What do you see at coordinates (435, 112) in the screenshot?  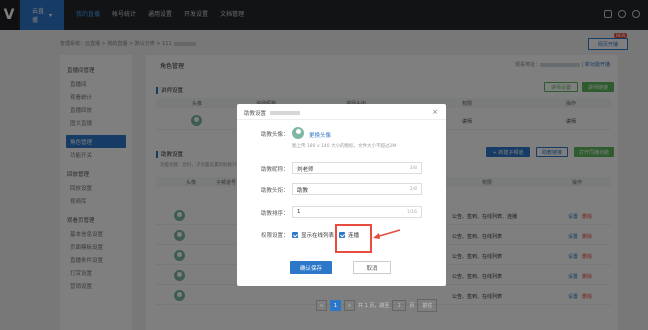 I see `close-icon: ×` at bounding box center [435, 112].